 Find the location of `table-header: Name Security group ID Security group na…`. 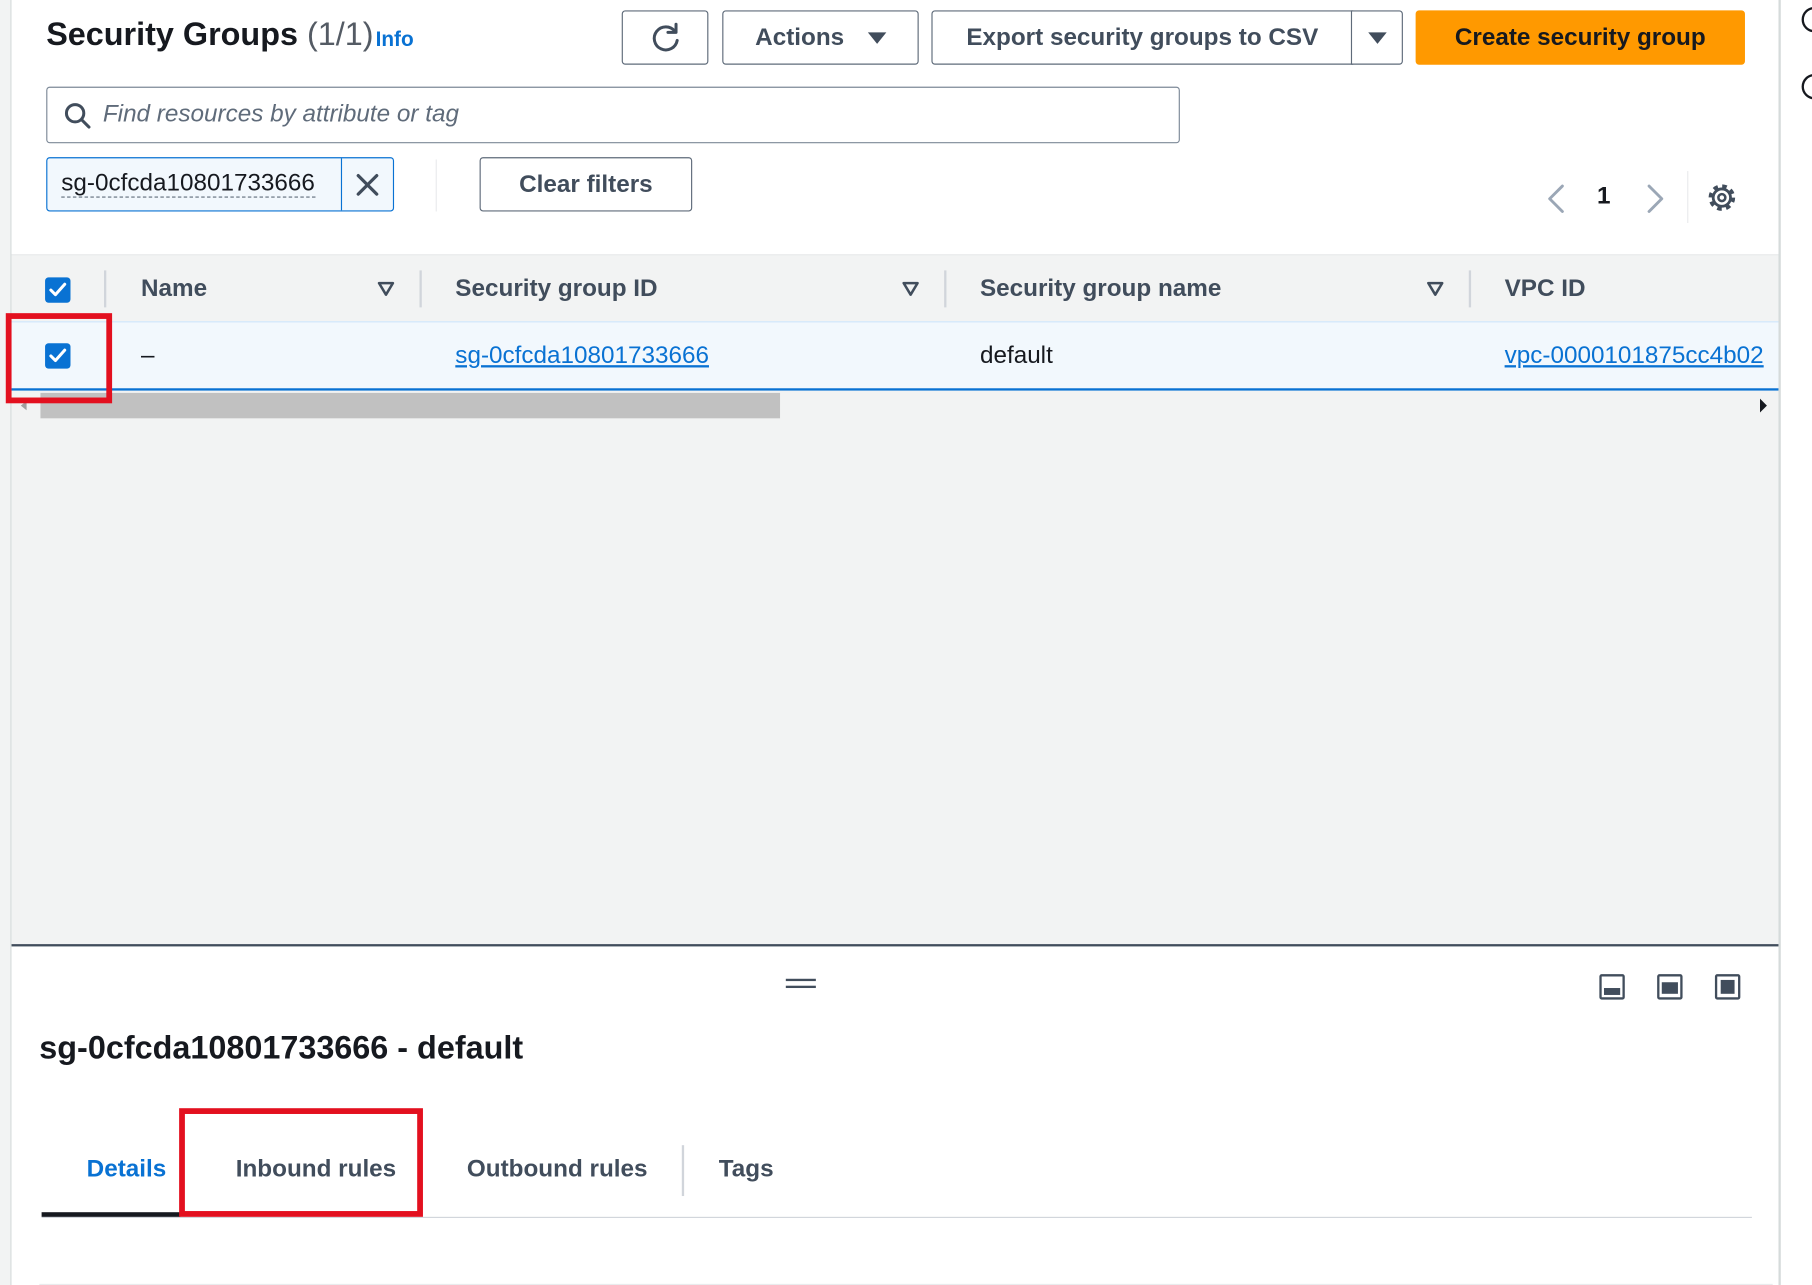

table-header: Name Security group ID Security group na… is located at coordinates (895, 288).